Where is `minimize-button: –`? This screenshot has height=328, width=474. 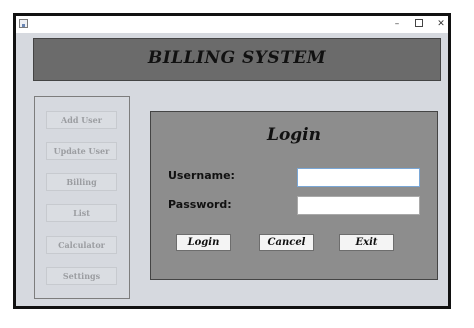 minimize-button: – is located at coordinates (397, 24).